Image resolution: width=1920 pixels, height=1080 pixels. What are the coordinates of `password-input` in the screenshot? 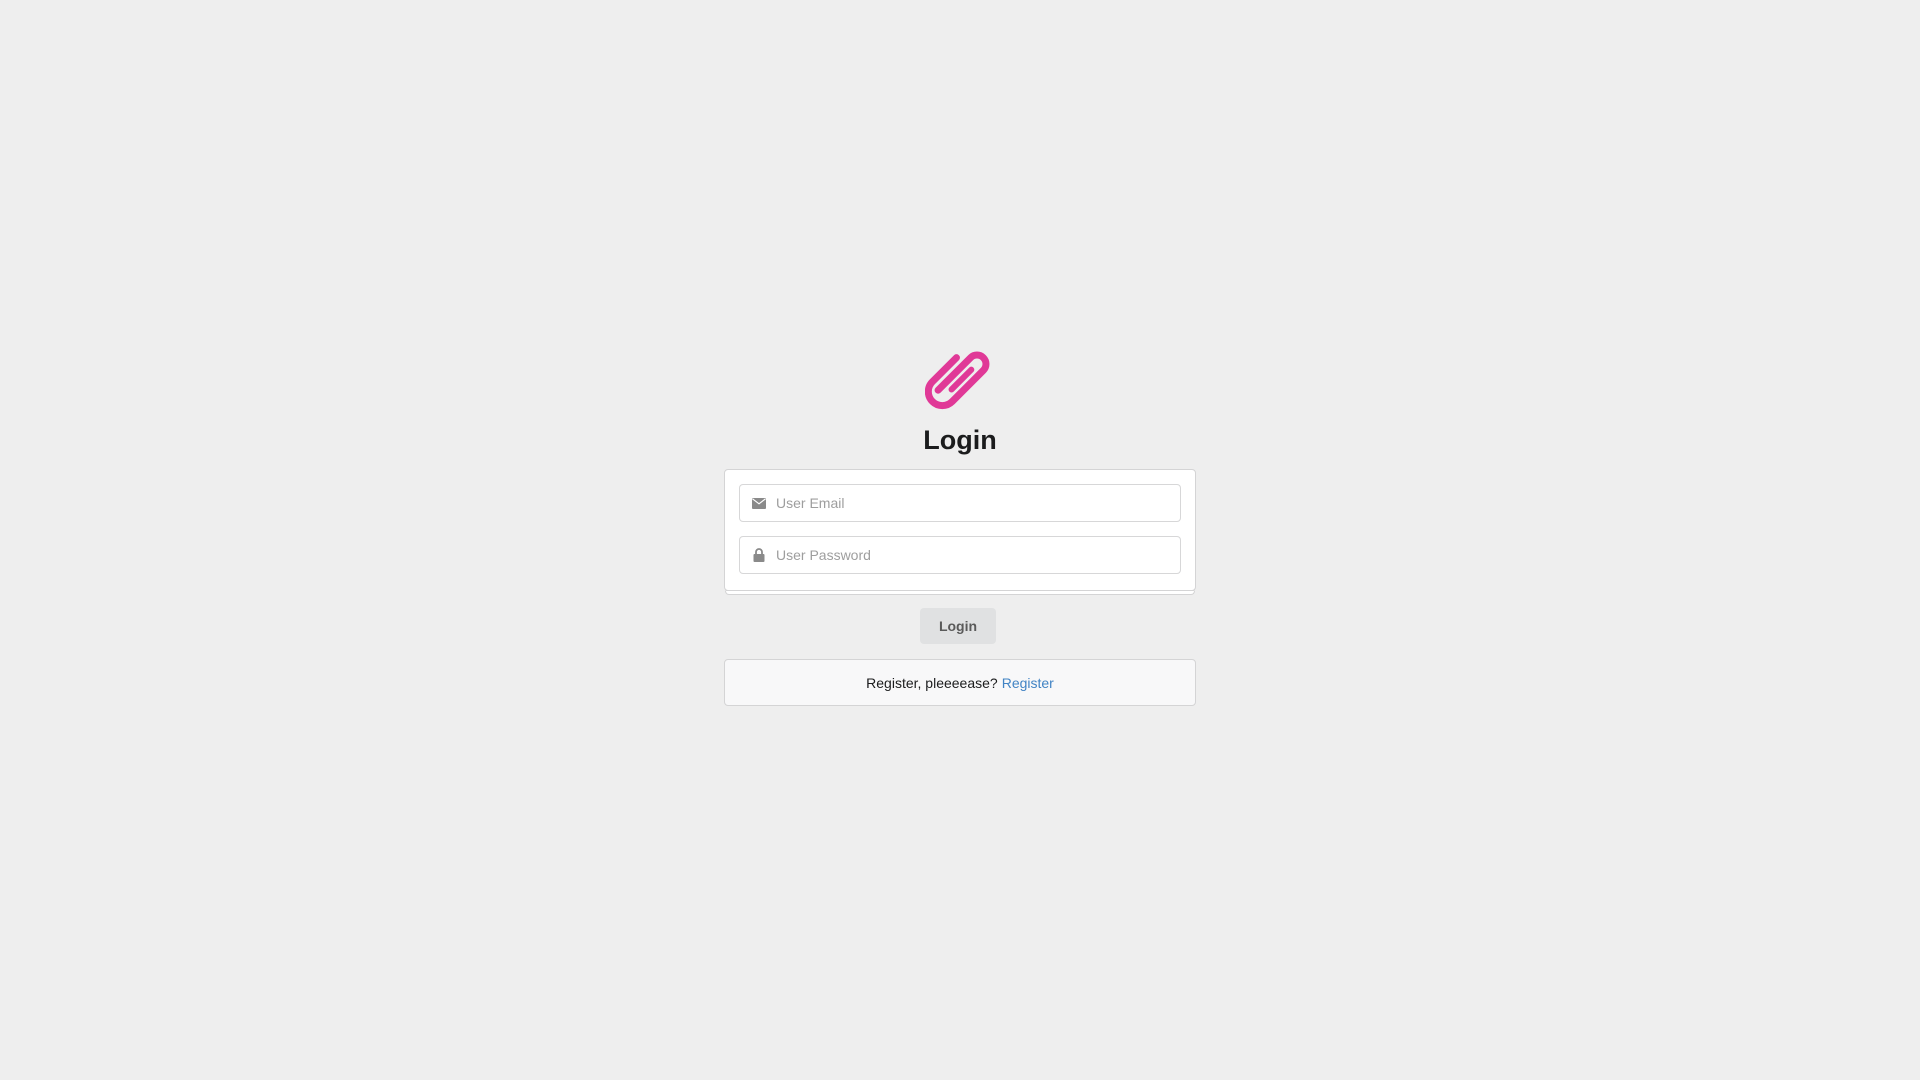 It's located at (976, 555).